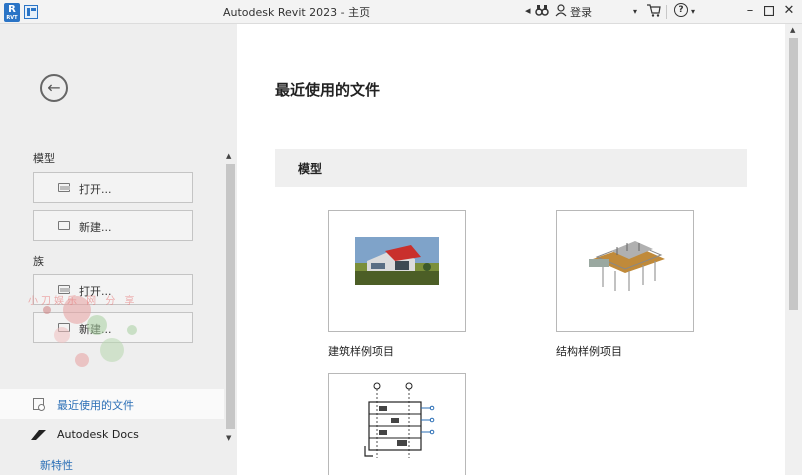 The image size is (802, 475). What do you see at coordinates (38, 261) in the screenshot?
I see `section-label-family: 族` at bounding box center [38, 261].